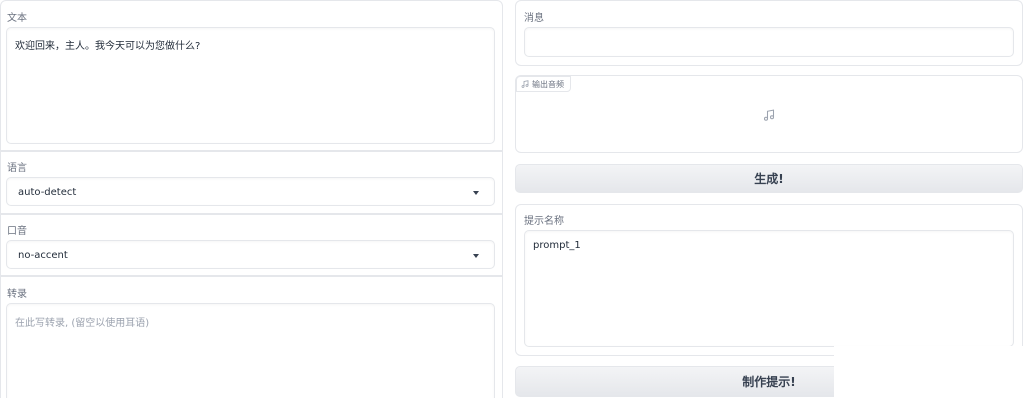  What do you see at coordinates (17, 231) in the screenshot?
I see `accent-label: 口音` at bounding box center [17, 231].